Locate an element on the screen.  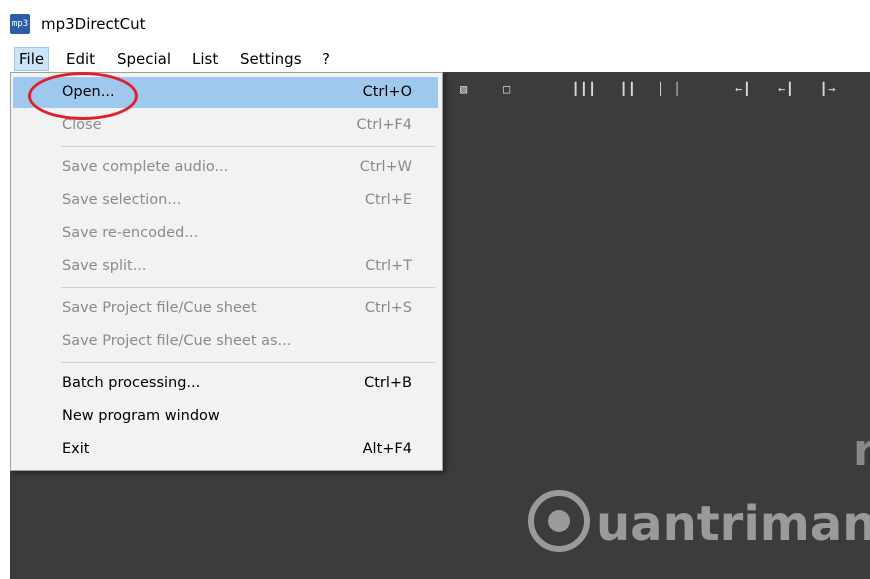
menu-item-save-project: Save Project file/Cue sheet Ctrl+S is located at coordinates (225, 308).